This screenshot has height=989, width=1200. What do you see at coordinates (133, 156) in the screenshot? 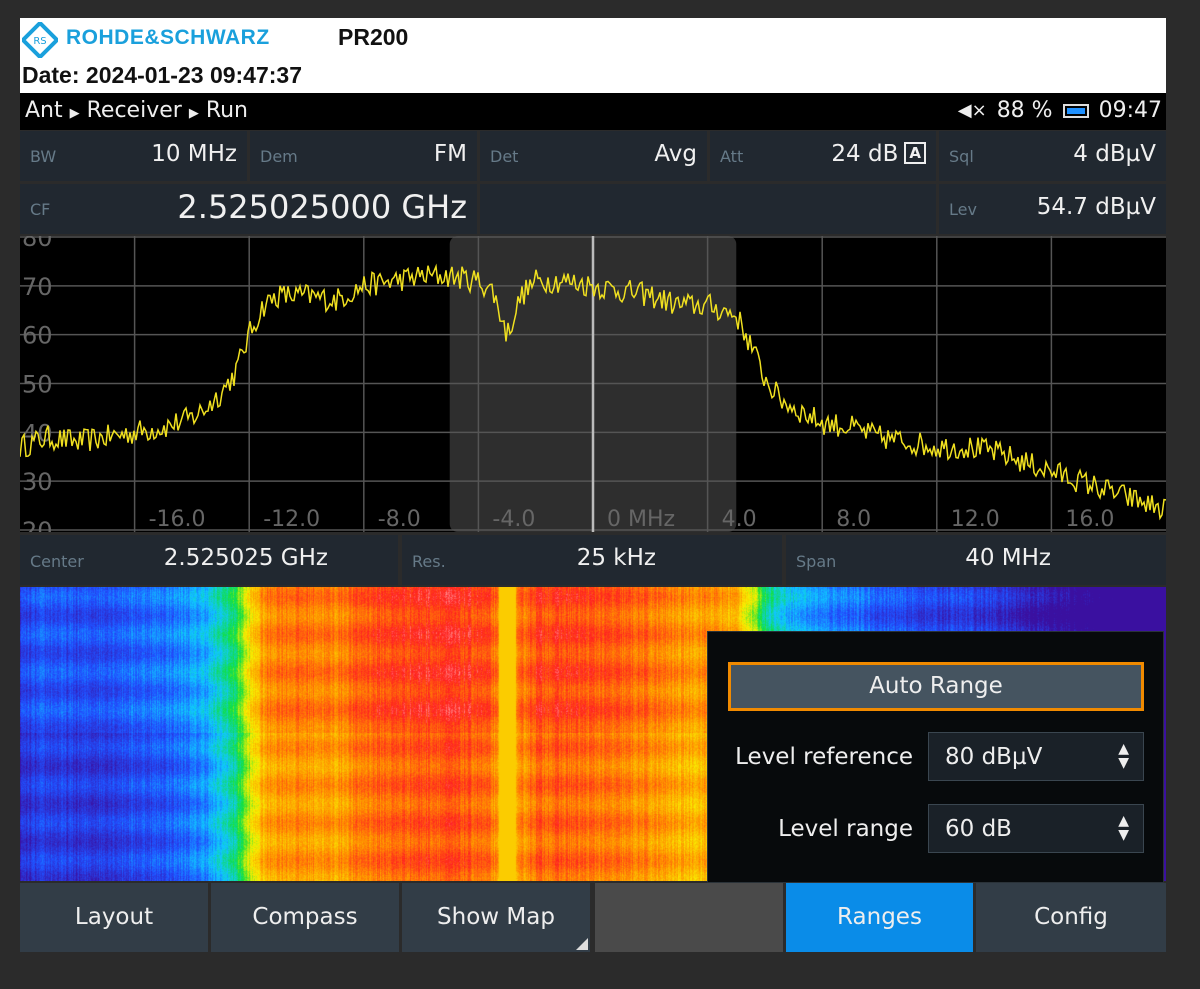
I see `param-bw: BW 10 MHz` at bounding box center [133, 156].